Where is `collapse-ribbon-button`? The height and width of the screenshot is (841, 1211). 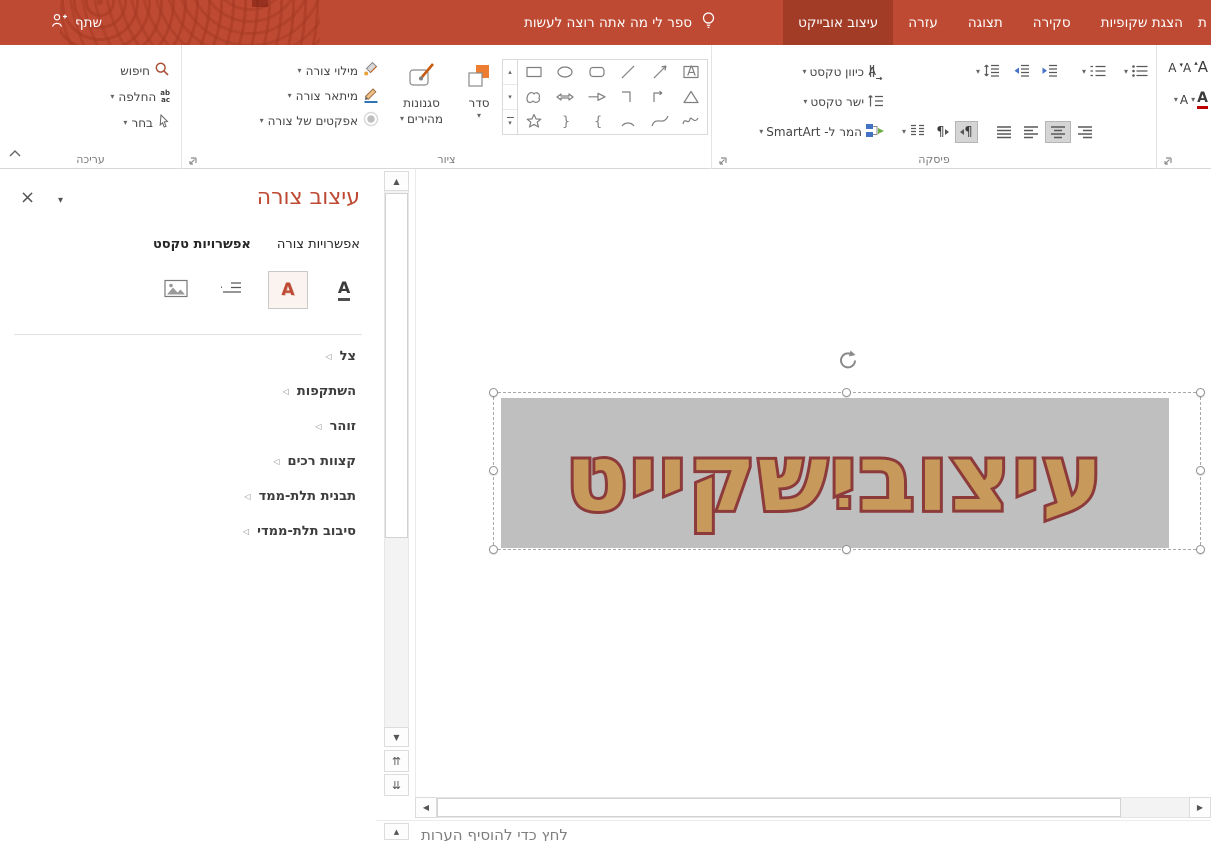 collapse-ribbon-button is located at coordinates (15, 152).